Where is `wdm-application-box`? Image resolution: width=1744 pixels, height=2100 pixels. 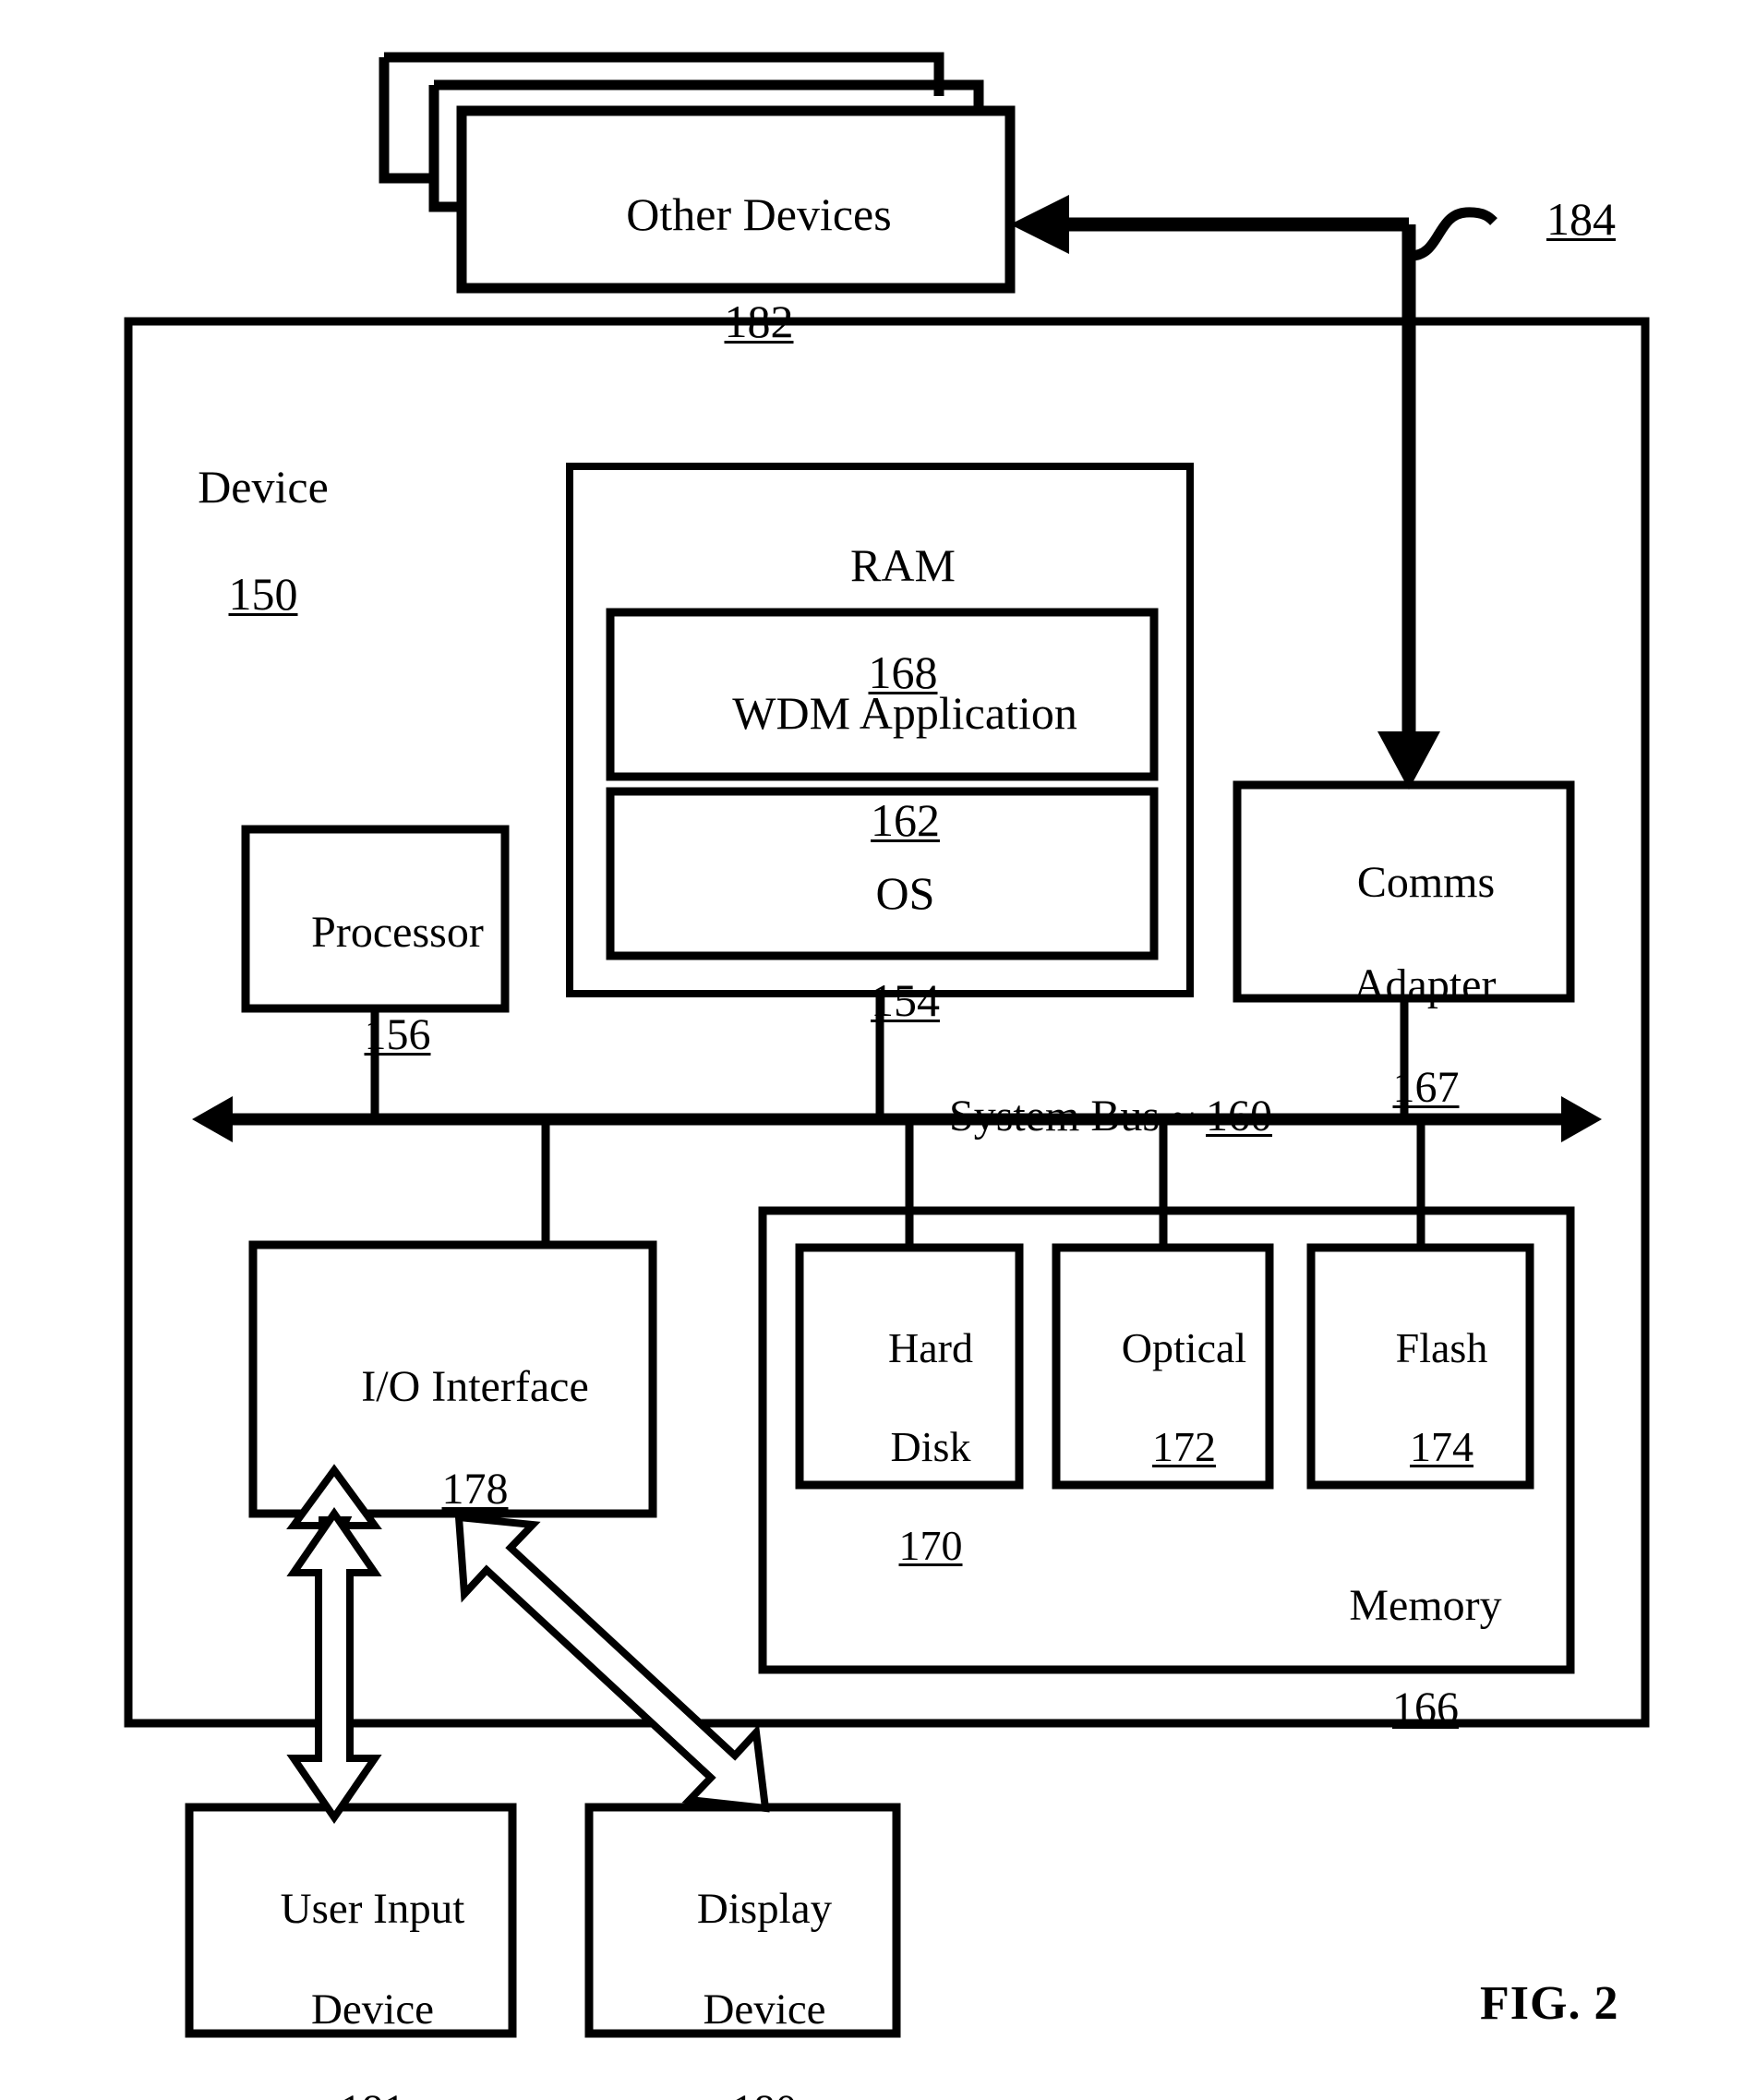
wdm-application-box is located at coordinates (882, 695).